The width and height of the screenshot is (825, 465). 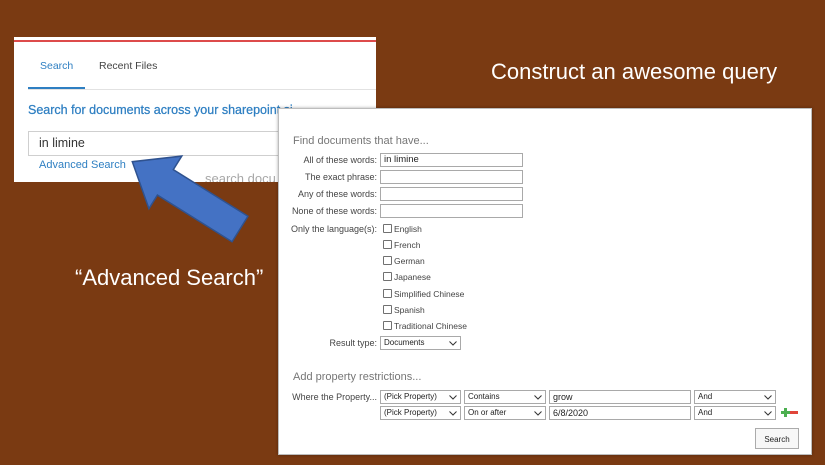 What do you see at coordinates (451, 177) in the screenshot?
I see `exact-phrase-input` at bounding box center [451, 177].